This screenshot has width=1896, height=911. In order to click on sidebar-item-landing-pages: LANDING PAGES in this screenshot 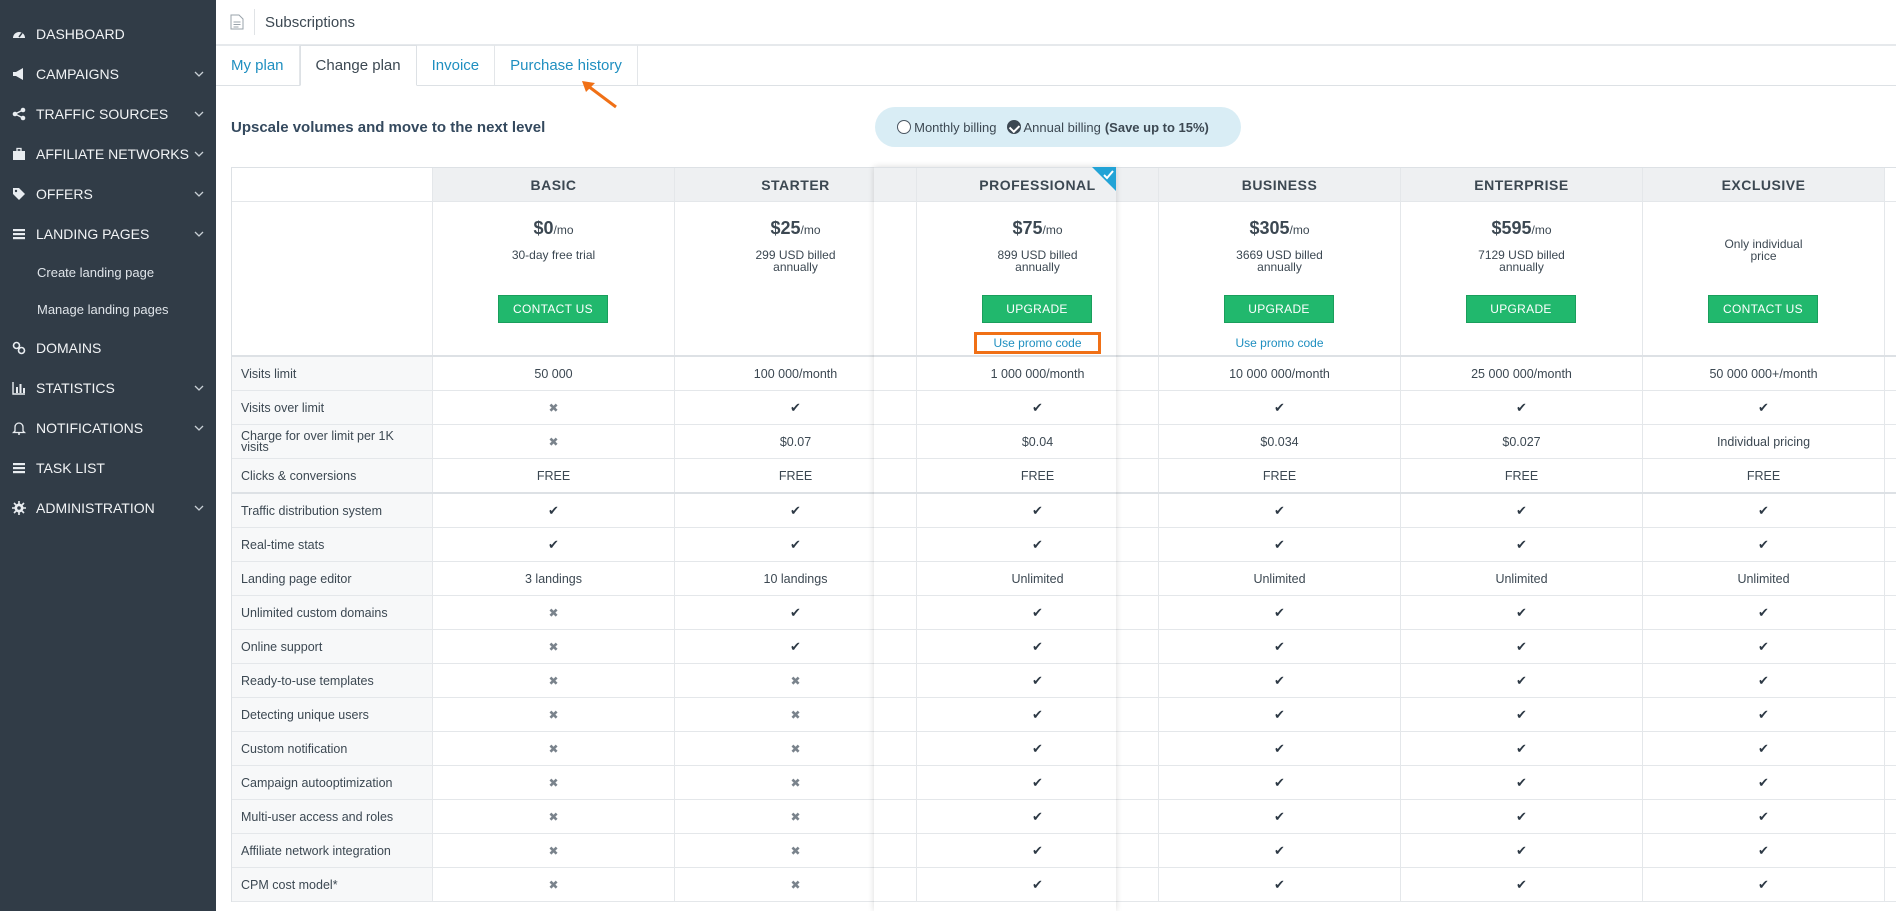, I will do `click(108, 234)`.